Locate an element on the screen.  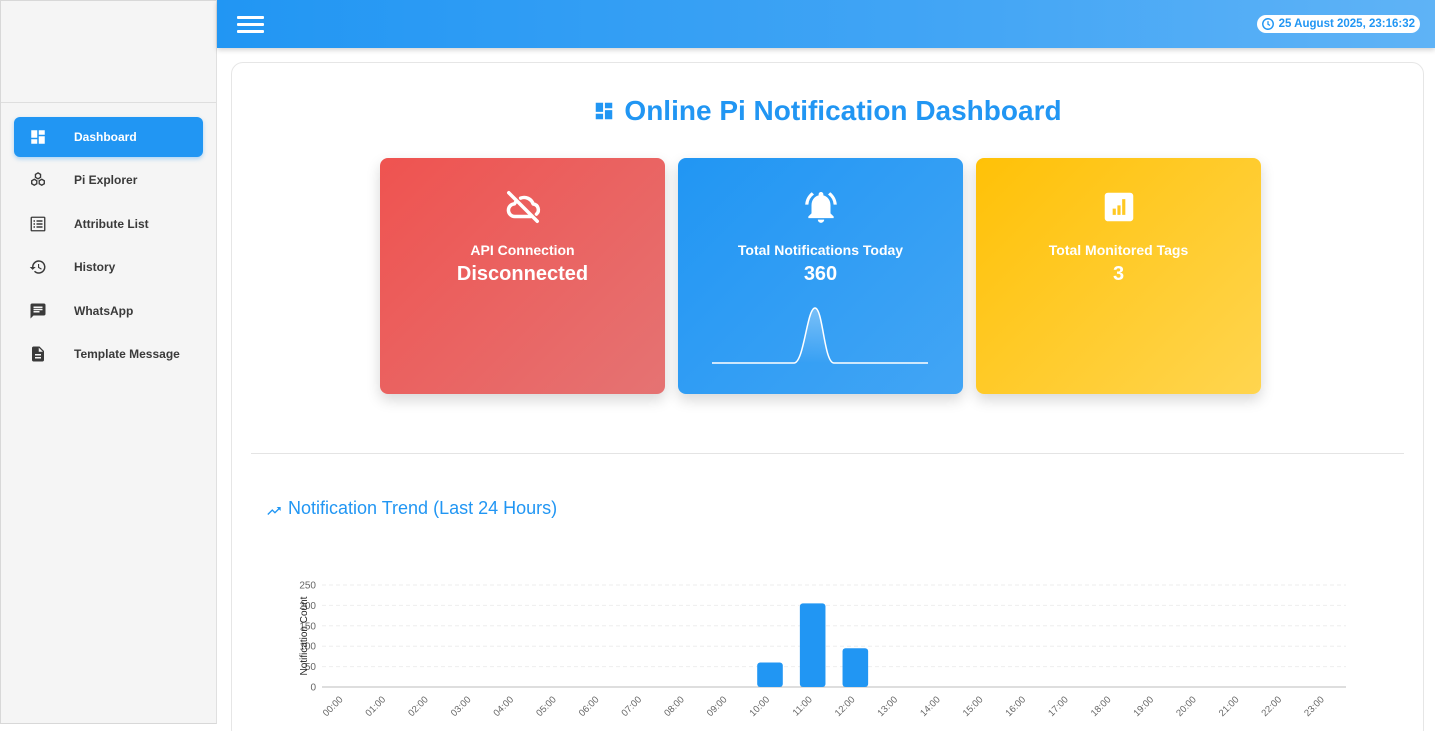
x-tick-label: 00:00 is located at coordinates (333, 706).